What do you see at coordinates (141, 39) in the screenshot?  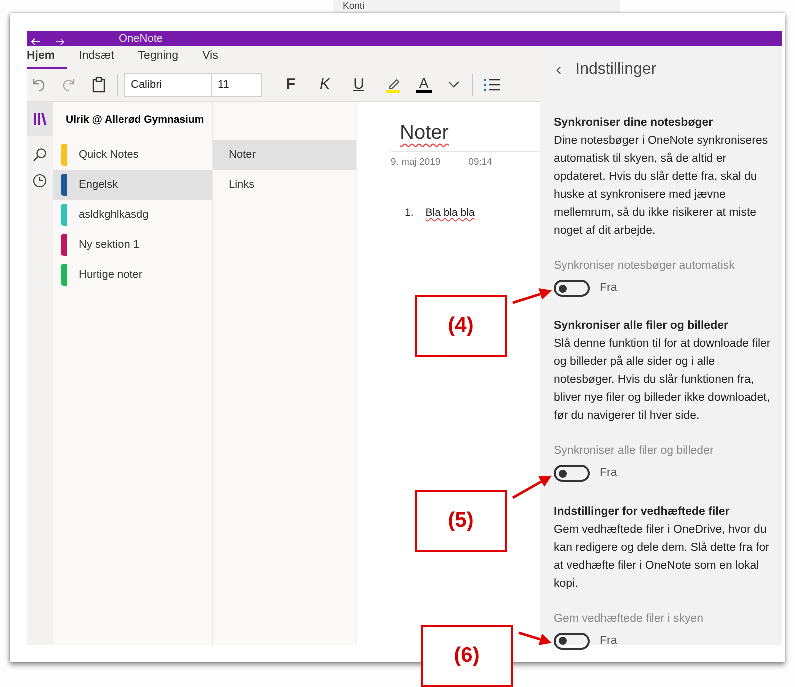 I see `window-title: OneNote` at bounding box center [141, 39].